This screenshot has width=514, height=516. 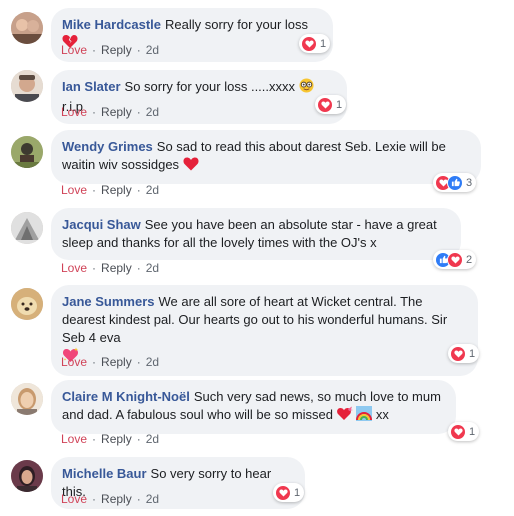 I want to click on like-reaction-icon, so click(x=455, y=182).